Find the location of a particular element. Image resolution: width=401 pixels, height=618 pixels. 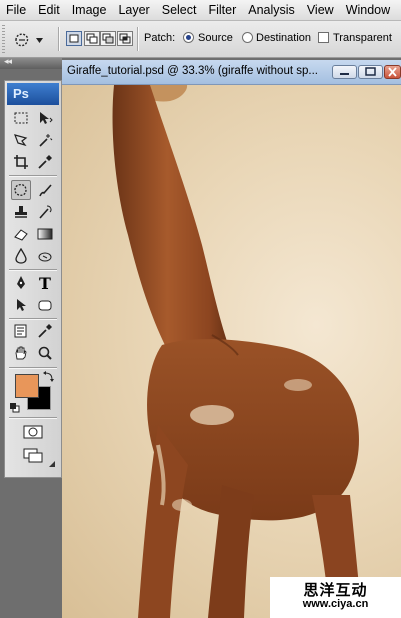

menu-filter: Filter is located at coordinates (222, 10).